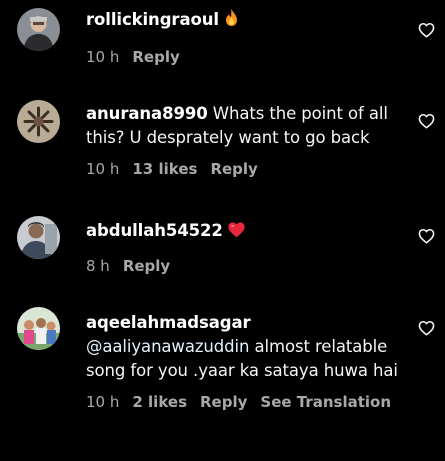 The image size is (445, 461). Describe the element at coordinates (164, 169) in the screenshot. I see `likes-count: 13 likes` at that location.